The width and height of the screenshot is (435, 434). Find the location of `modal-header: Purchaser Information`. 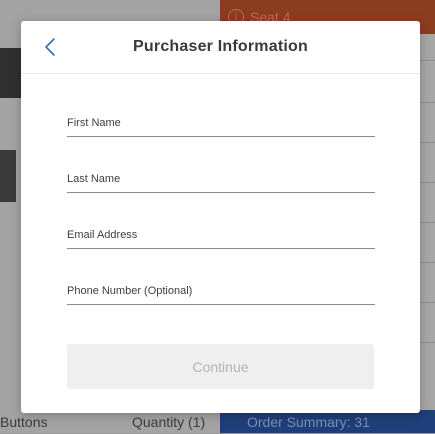

modal-header: Purchaser Information is located at coordinates (220, 47).